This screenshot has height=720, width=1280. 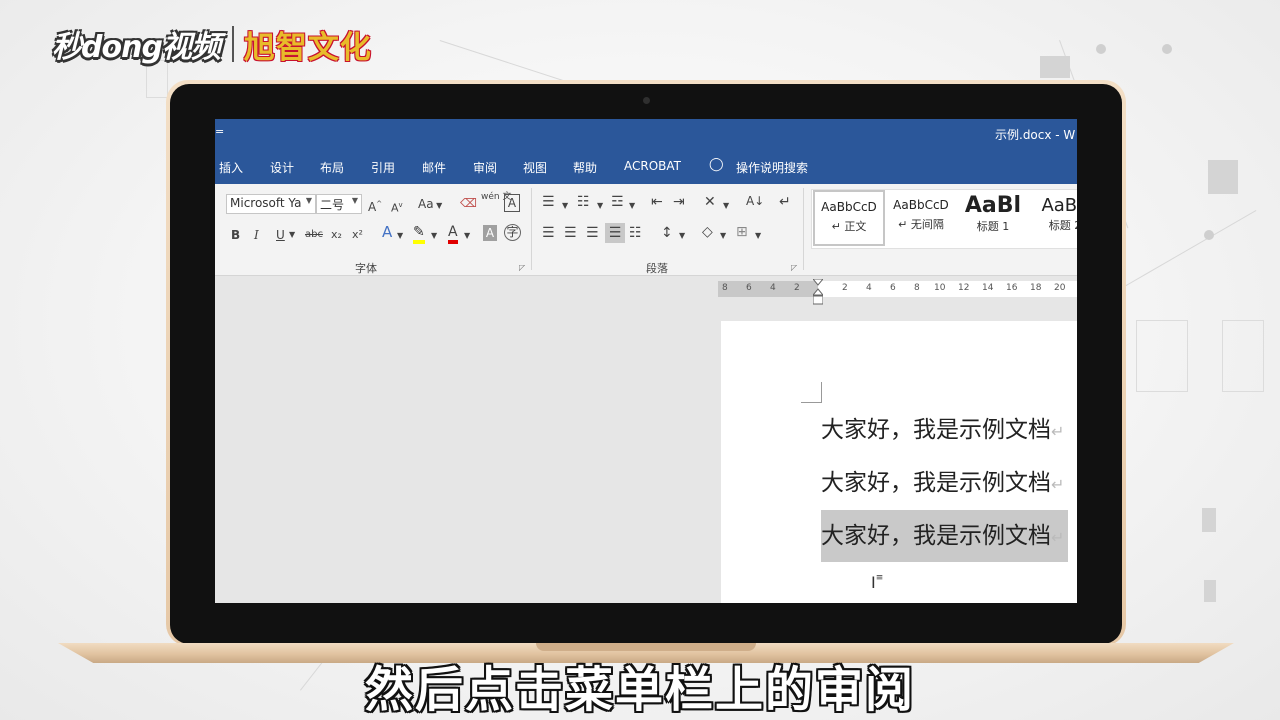 I want to click on underline-button: U, so click(x=280, y=235).